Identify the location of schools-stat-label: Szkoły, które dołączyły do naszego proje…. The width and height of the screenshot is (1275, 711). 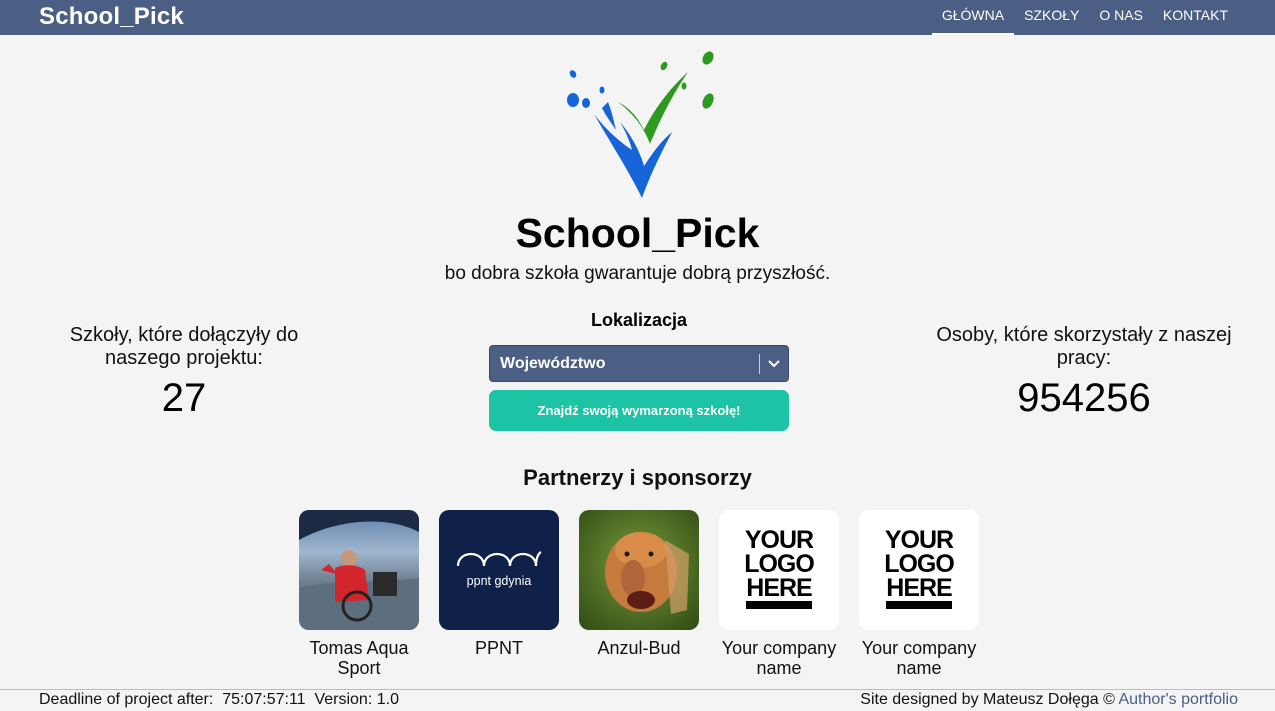
(184, 346).